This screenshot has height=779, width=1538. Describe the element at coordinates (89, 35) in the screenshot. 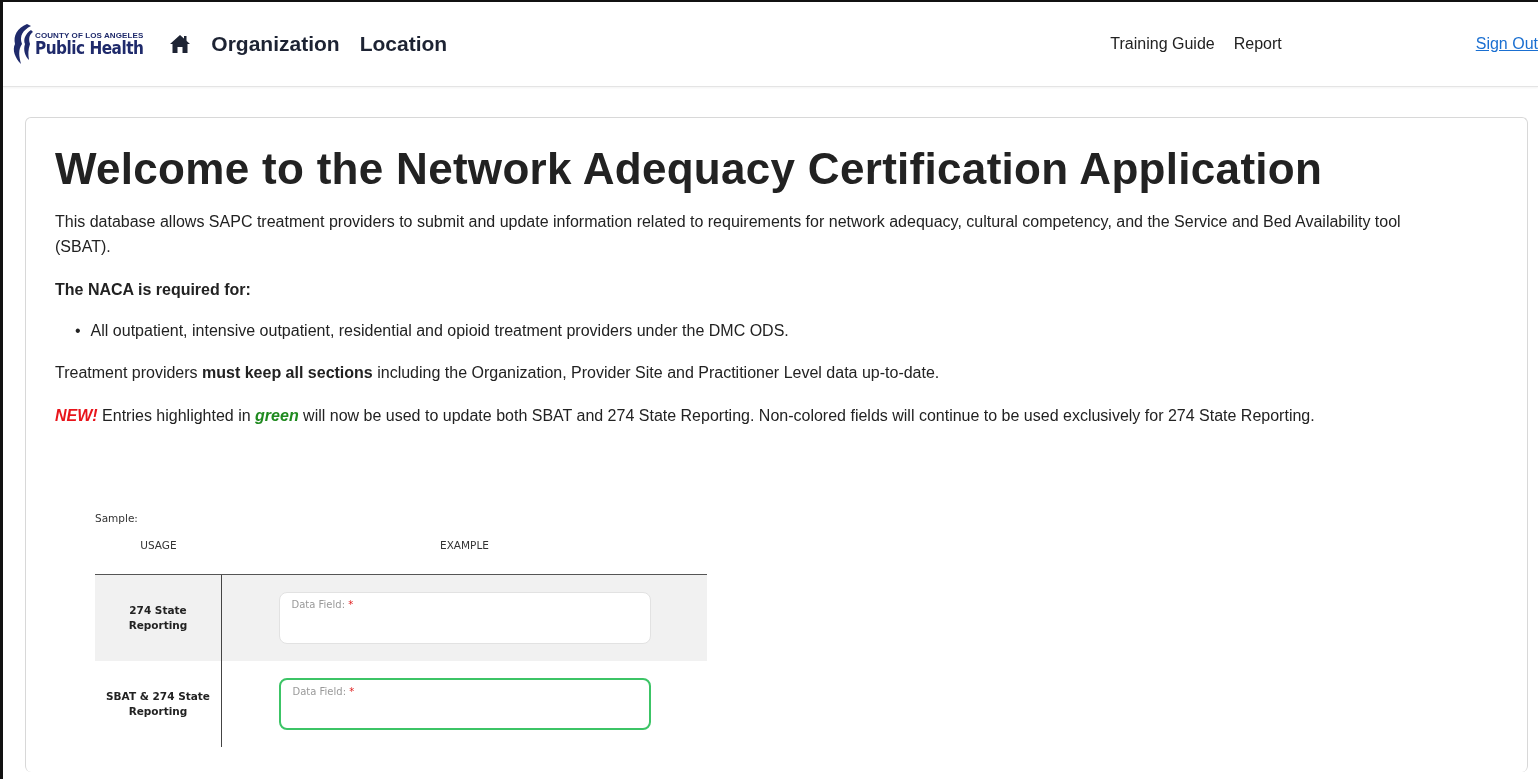

I see `logo-subtitle: COUNTY OF LOS ANGELES` at that location.